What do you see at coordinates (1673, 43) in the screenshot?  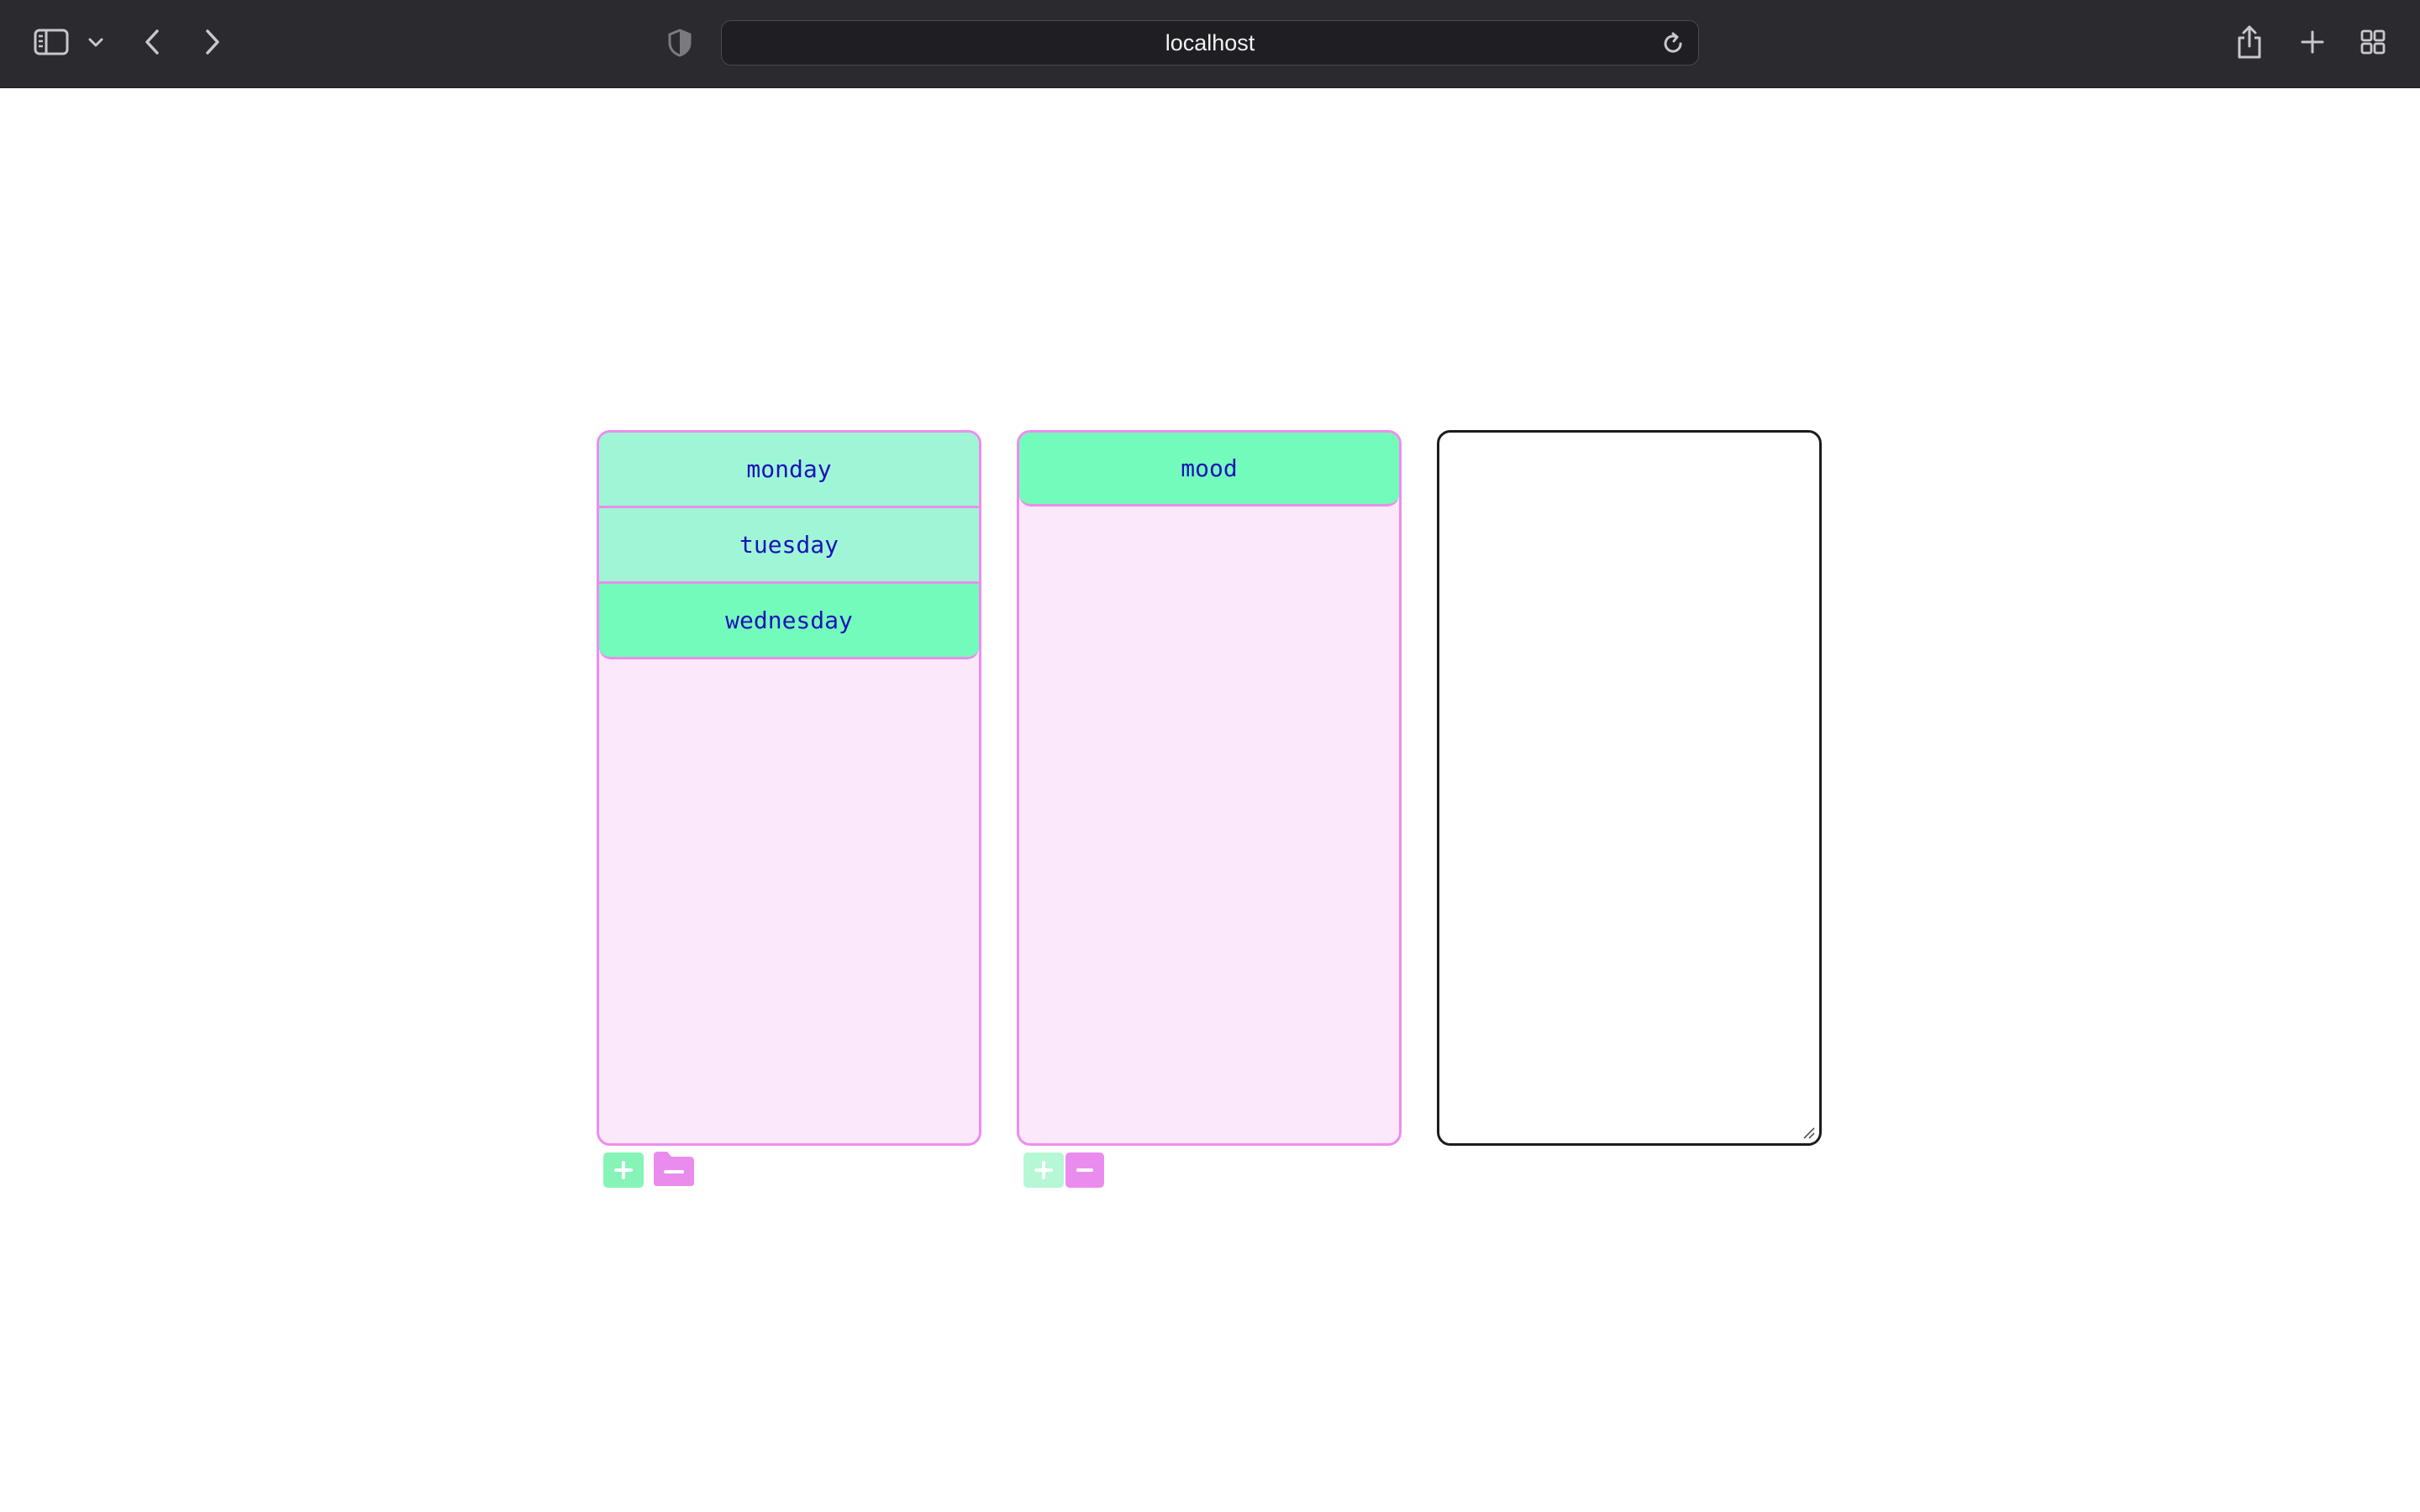 I see `reload-icon` at bounding box center [1673, 43].